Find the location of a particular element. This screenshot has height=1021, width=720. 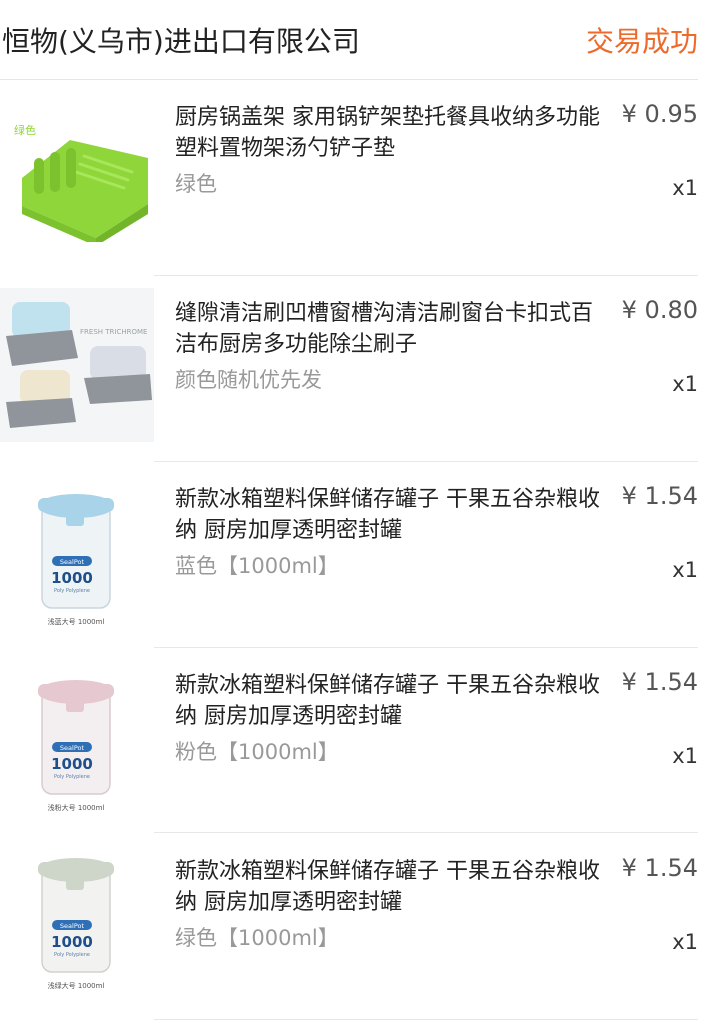

order-status: 交易成功 is located at coordinates (641, 41).